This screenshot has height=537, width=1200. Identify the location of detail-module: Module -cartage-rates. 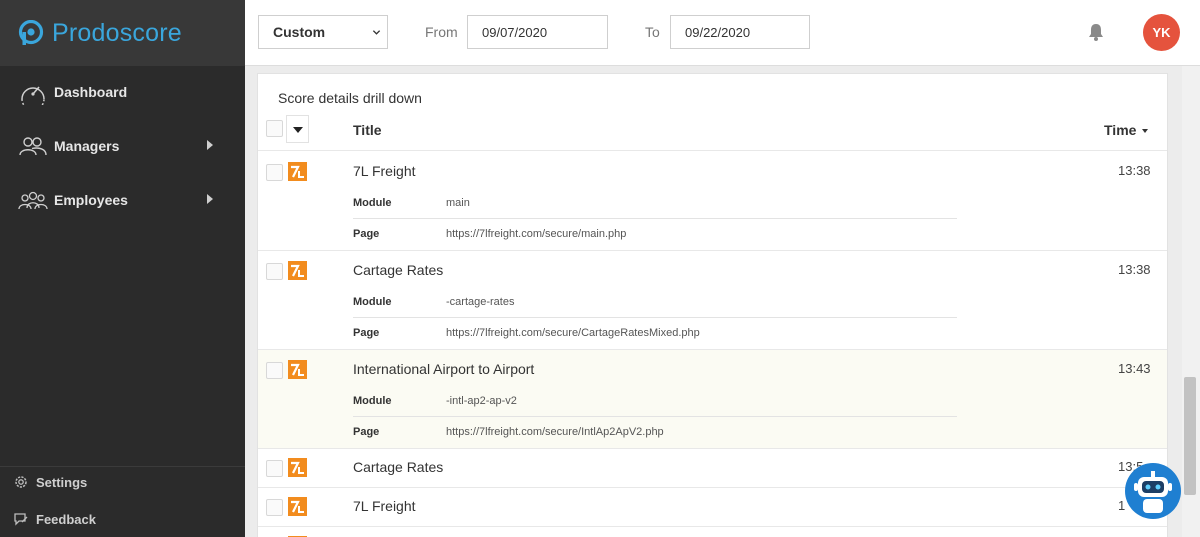
(655, 302).